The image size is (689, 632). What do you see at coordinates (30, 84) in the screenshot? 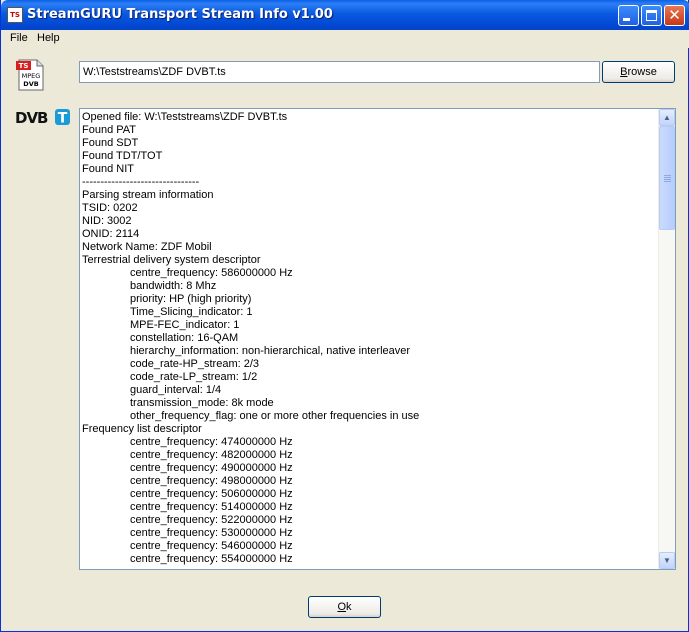
I see `dvb-text: DVB` at bounding box center [30, 84].